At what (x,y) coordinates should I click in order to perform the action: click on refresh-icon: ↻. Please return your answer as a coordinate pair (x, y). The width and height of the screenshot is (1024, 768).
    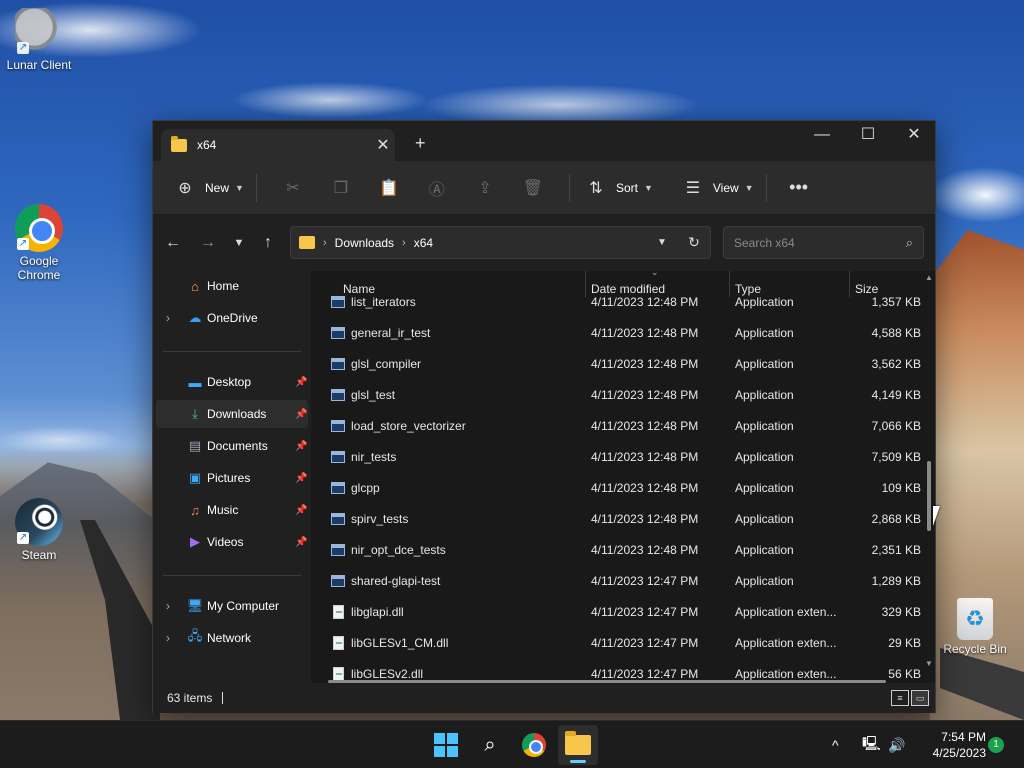
    Looking at the image, I should click on (694, 242).